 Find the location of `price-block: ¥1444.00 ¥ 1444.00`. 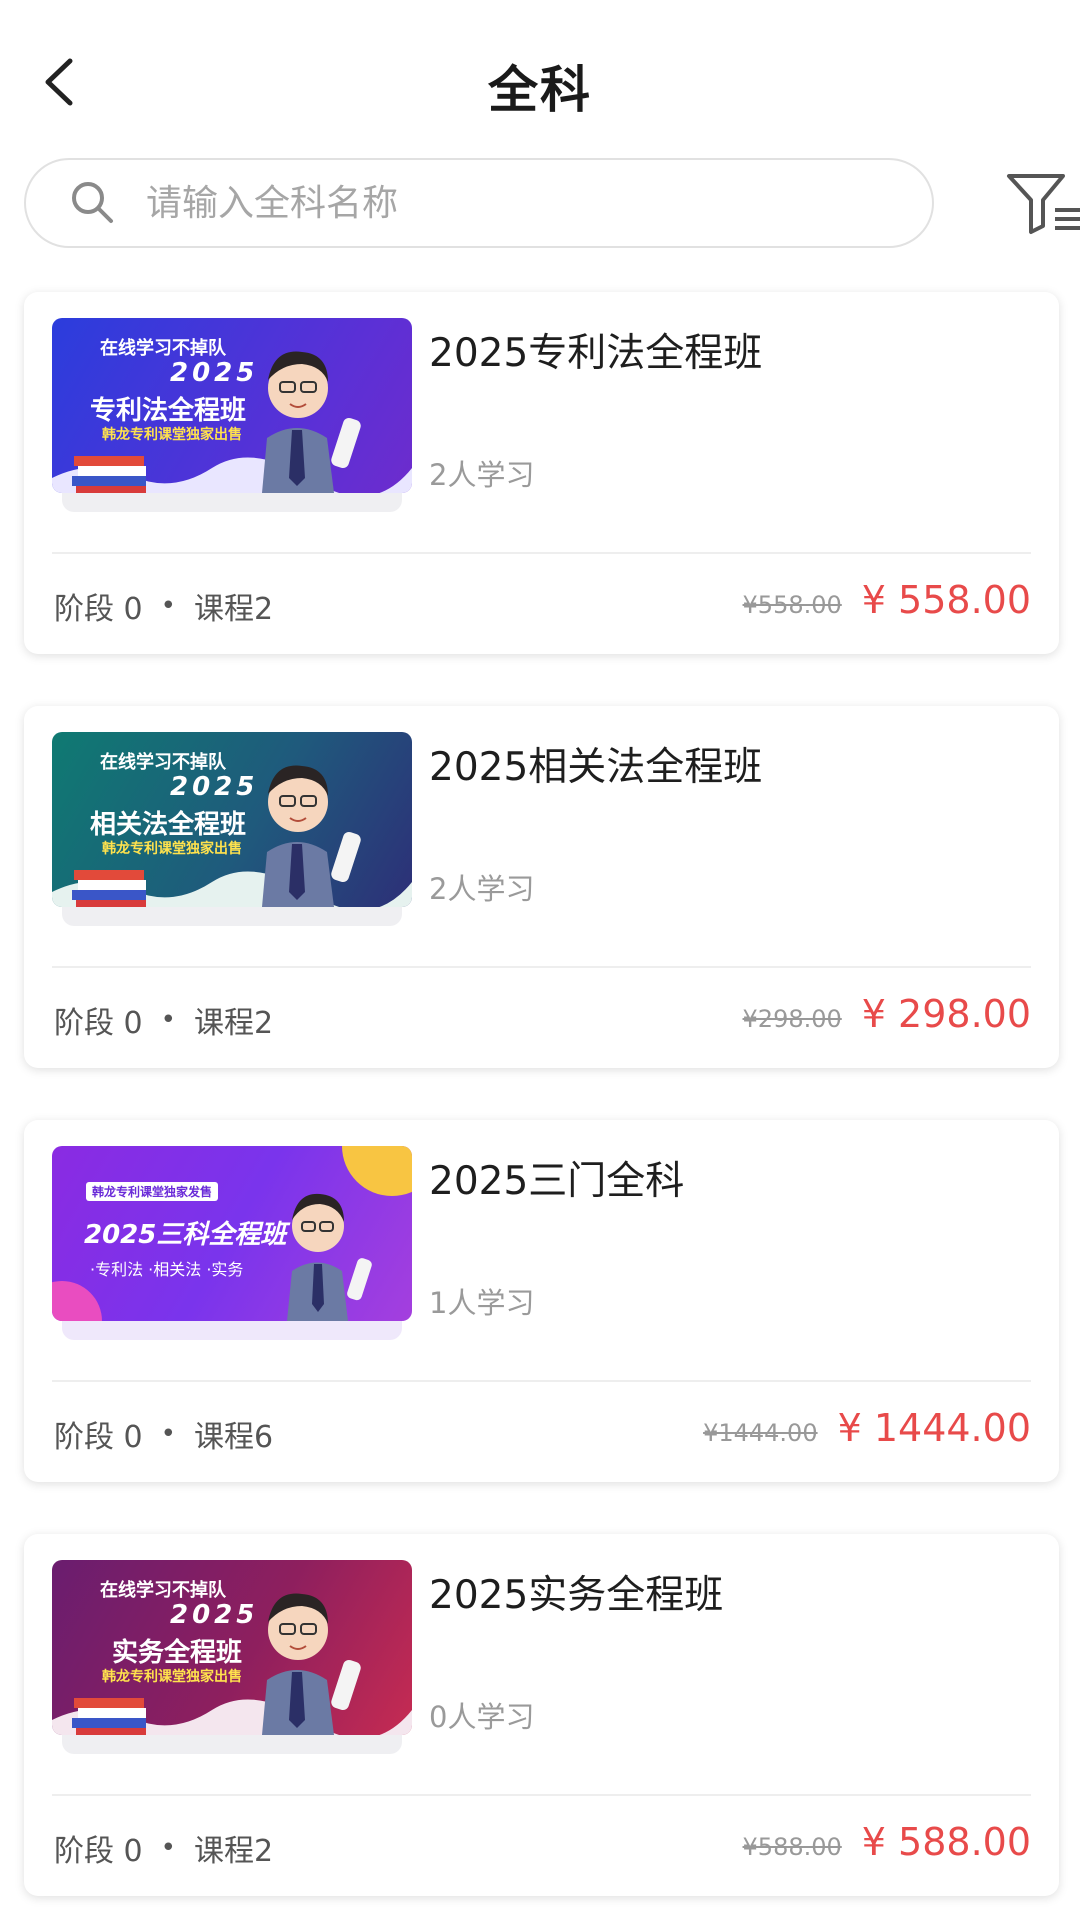

price-block: ¥1444.00 ¥ 1444.00 is located at coordinates (867, 1428).